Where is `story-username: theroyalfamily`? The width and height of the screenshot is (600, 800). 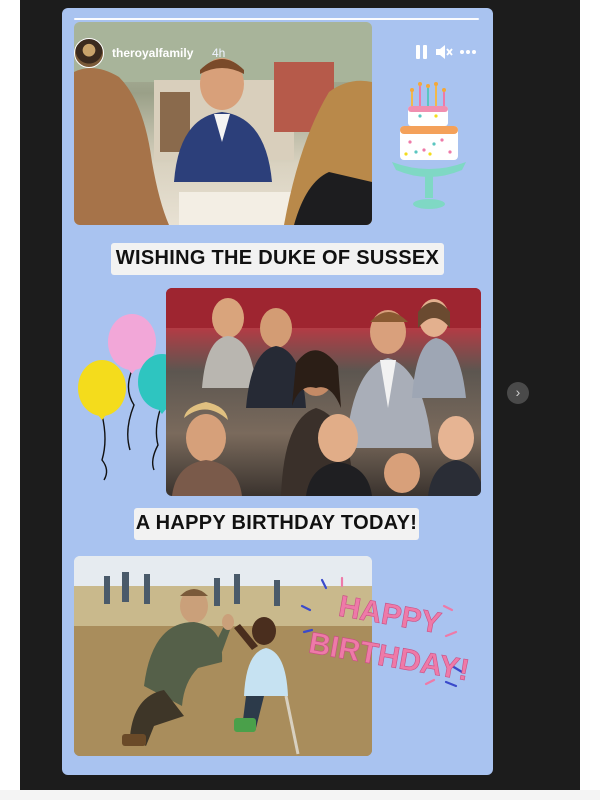 story-username: theroyalfamily is located at coordinates (152, 53).